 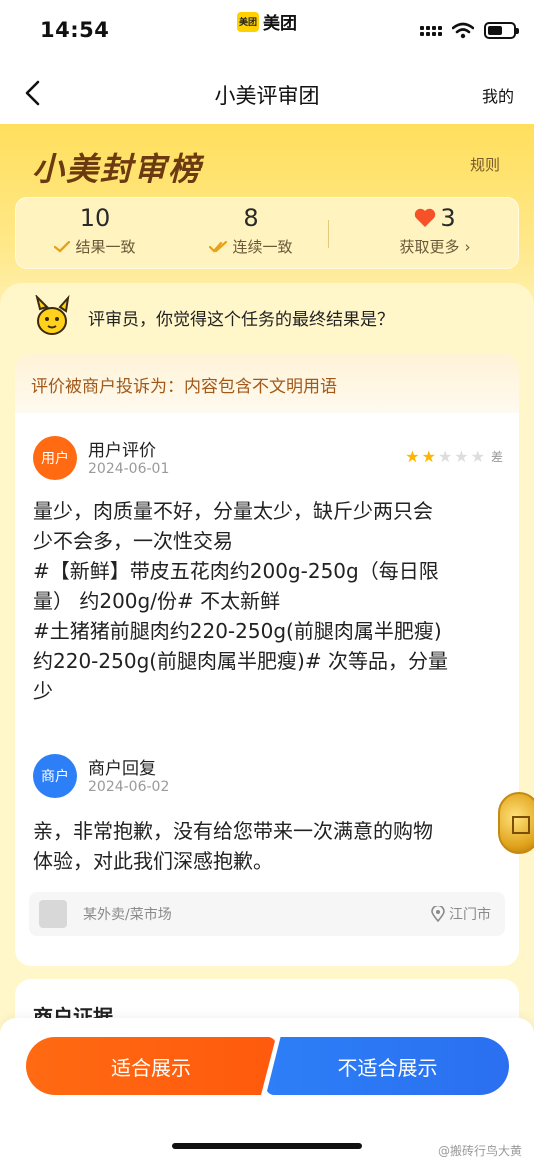 I want to click on check-icon, so click(x=62, y=246).